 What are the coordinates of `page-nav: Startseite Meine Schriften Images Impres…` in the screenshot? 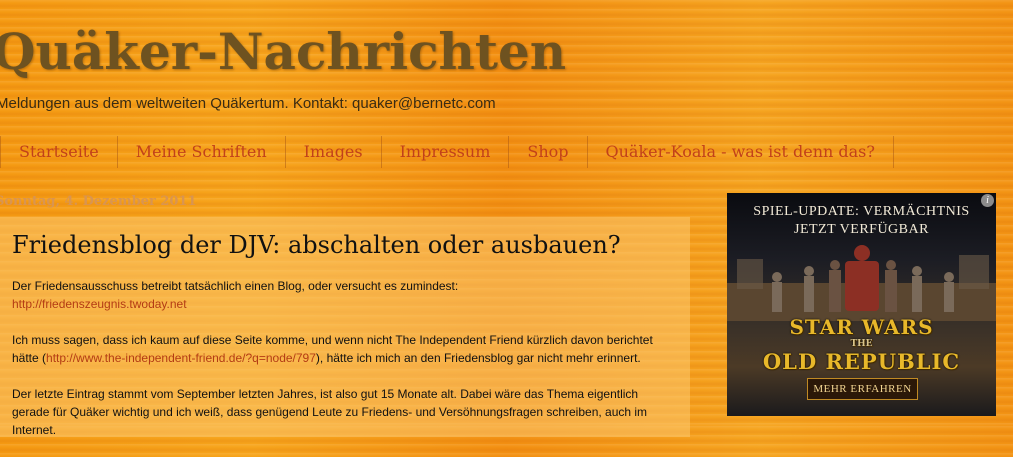 It's located at (447, 152).